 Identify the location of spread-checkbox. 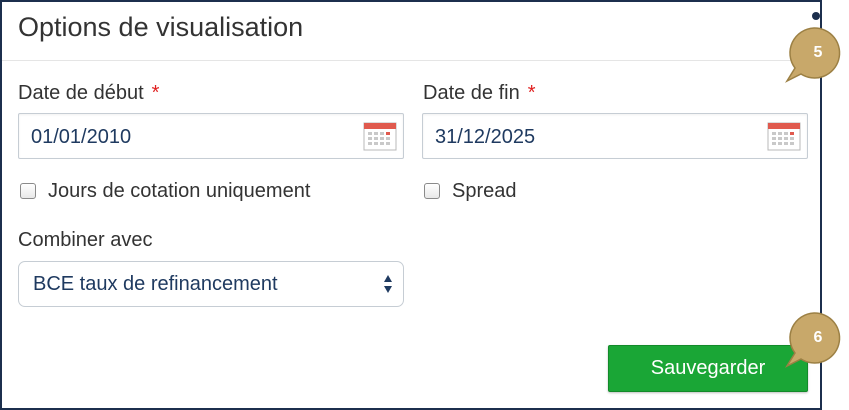
(432, 191).